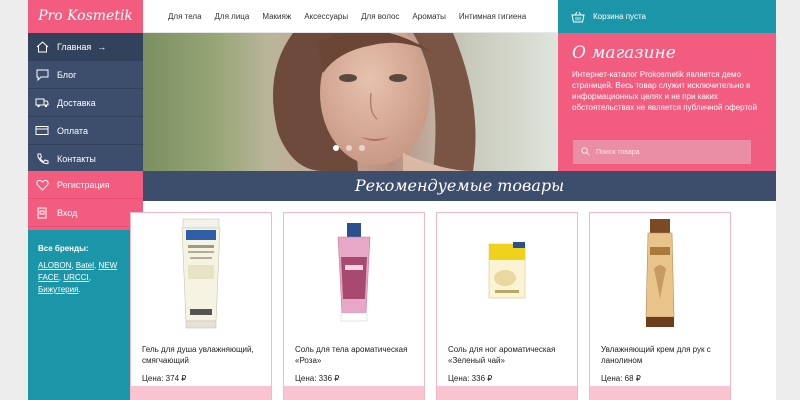 This screenshot has width=800, height=400. I want to click on brand-link-urcci: URCCI, so click(75, 277).